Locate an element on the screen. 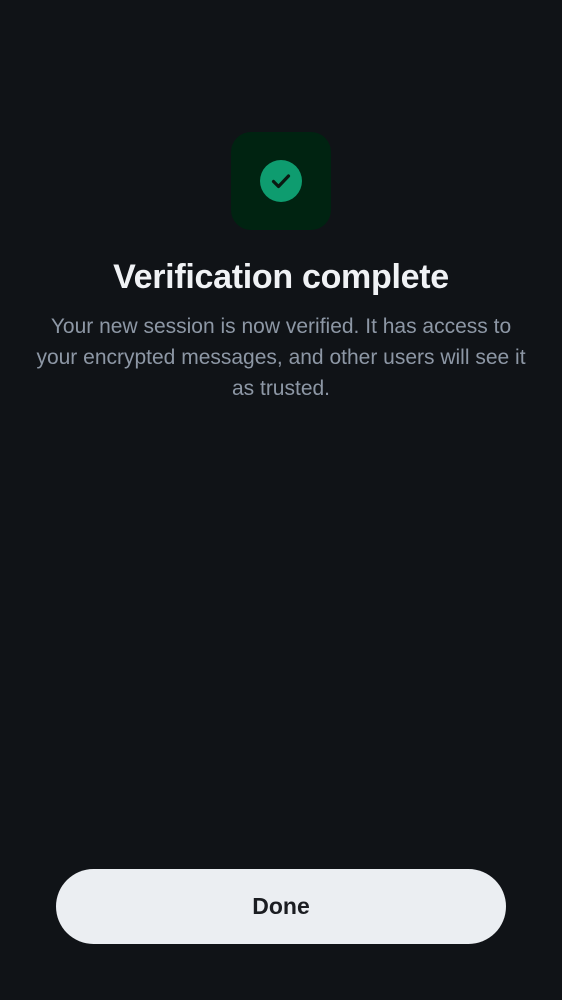 The image size is (562, 1000). done-button: Done is located at coordinates (281, 906).